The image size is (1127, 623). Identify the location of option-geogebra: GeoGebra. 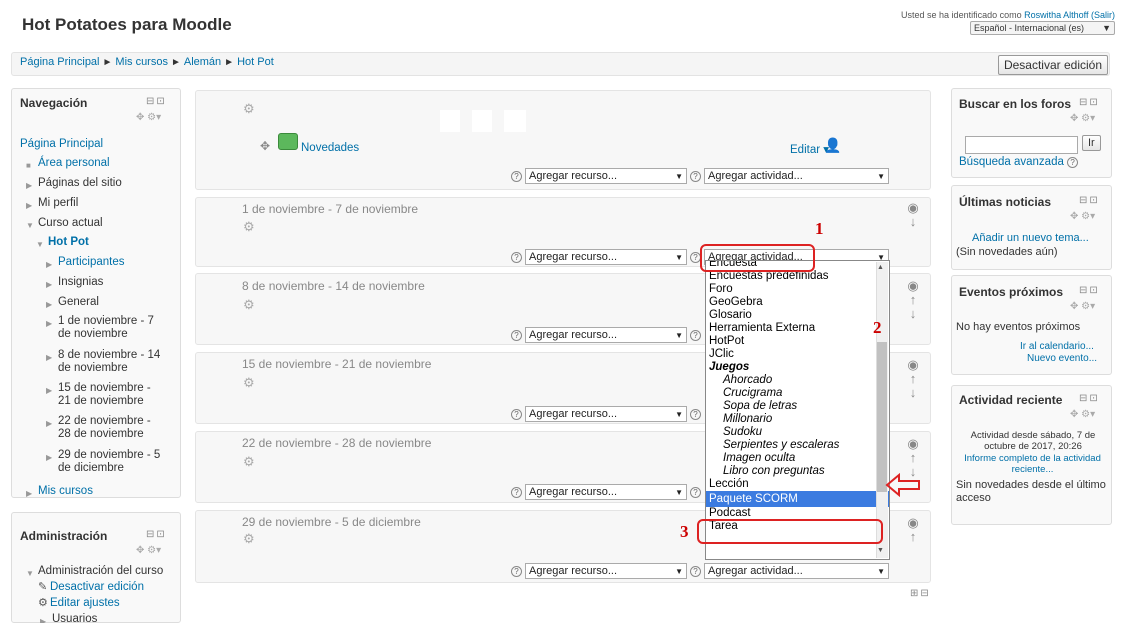
(797, 302).